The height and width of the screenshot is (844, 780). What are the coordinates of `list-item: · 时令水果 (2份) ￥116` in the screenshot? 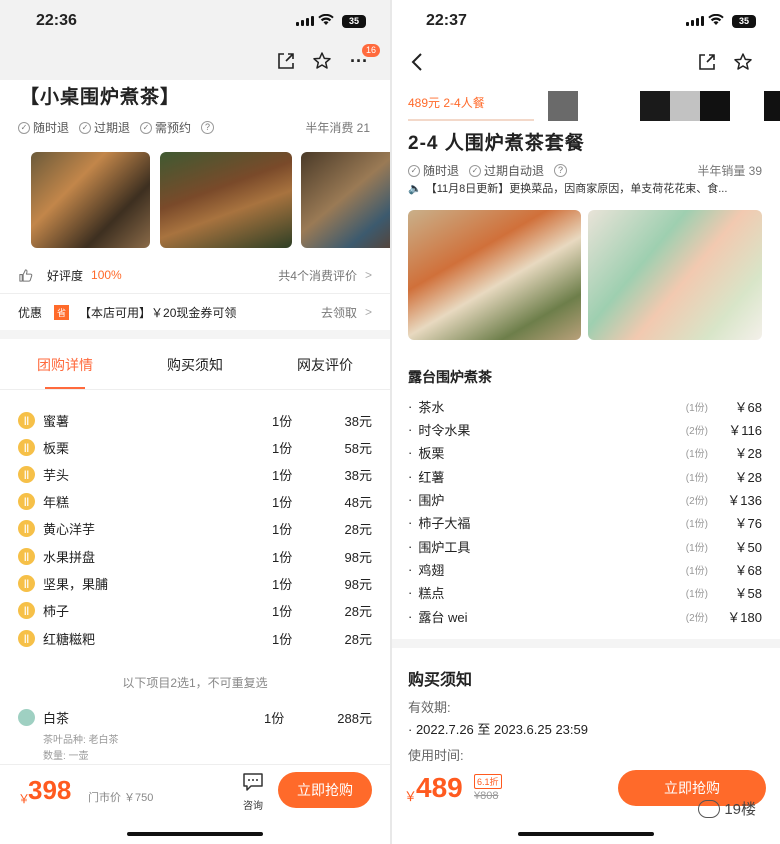 It's located at (585, 429).